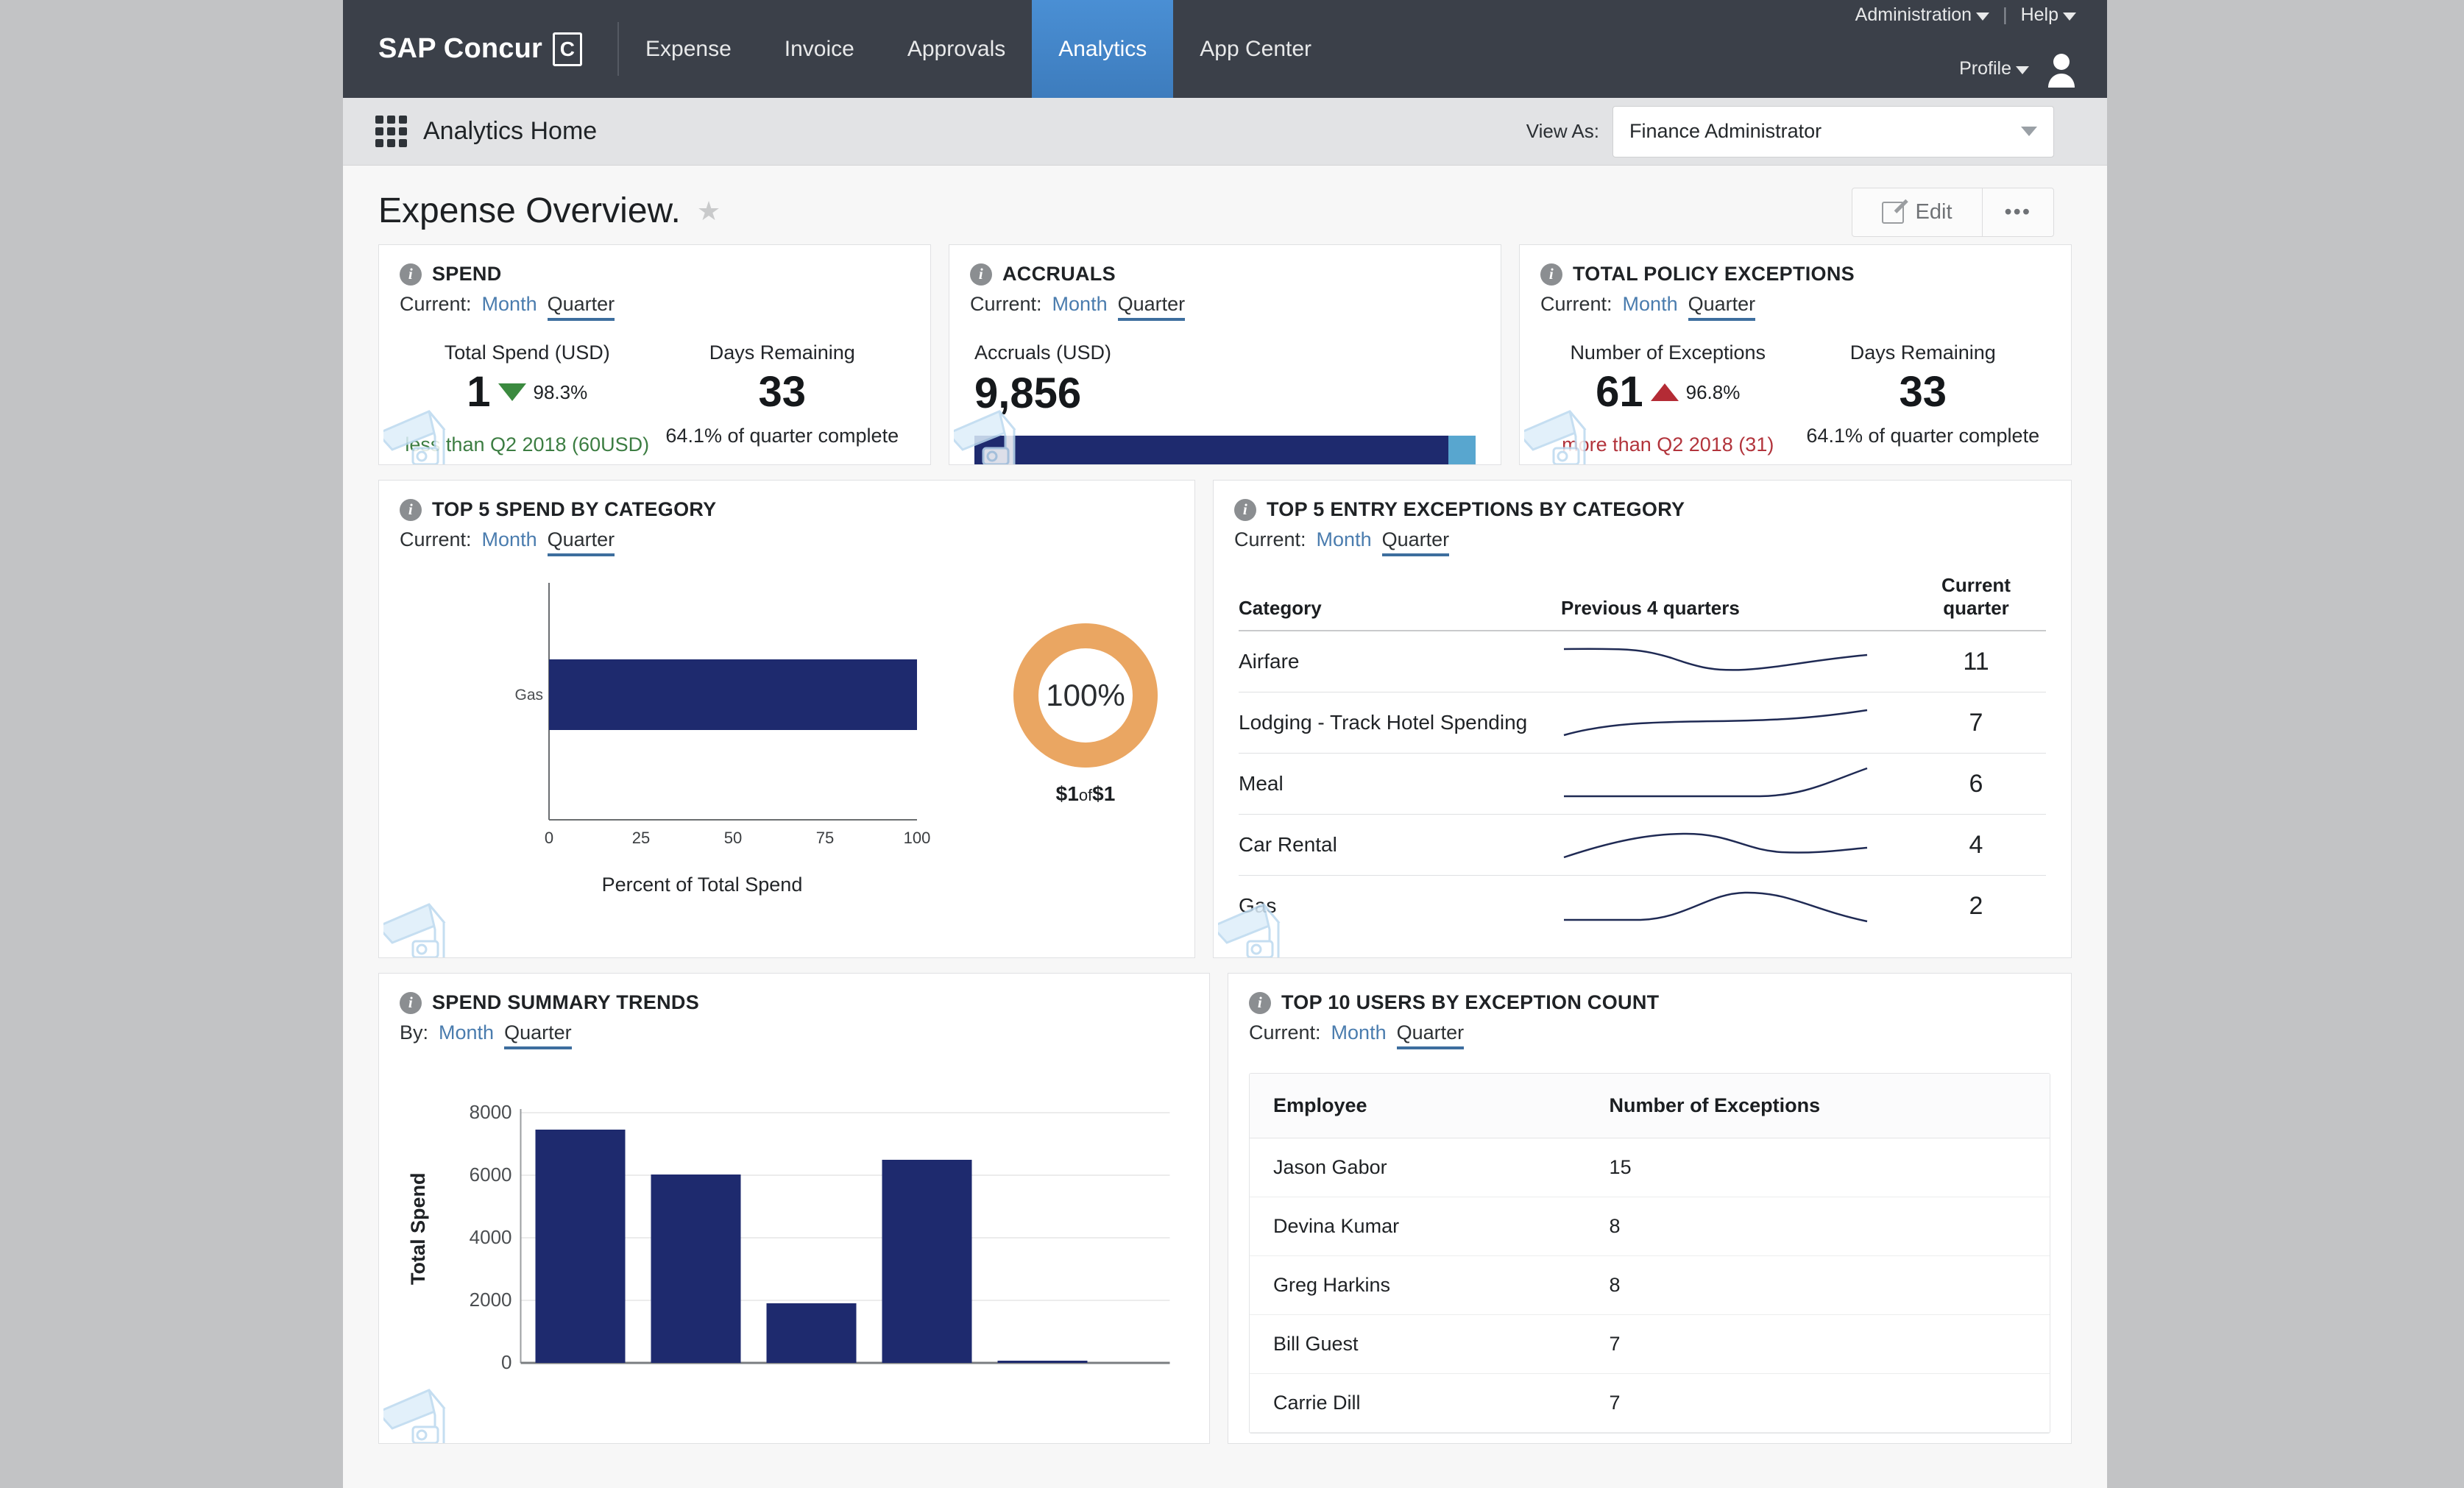 The width and height of the screenshot is (2464, 1488). What do you see at coordinates (820, 1237) in the screenshot?
I see `trend-chart-svg: 8000 6000 4000 2000 0` at bounding box center [820, 1237].